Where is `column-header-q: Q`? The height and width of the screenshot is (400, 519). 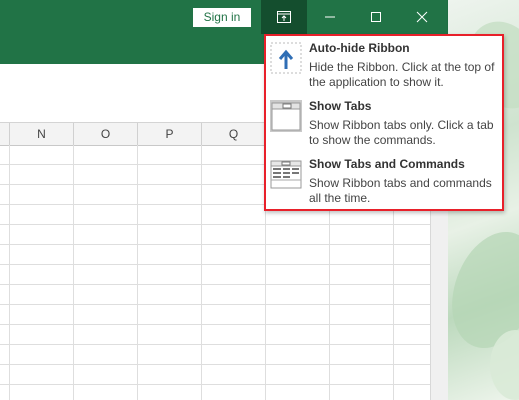 column-header-q: Q is located at coordinates (234, 134).